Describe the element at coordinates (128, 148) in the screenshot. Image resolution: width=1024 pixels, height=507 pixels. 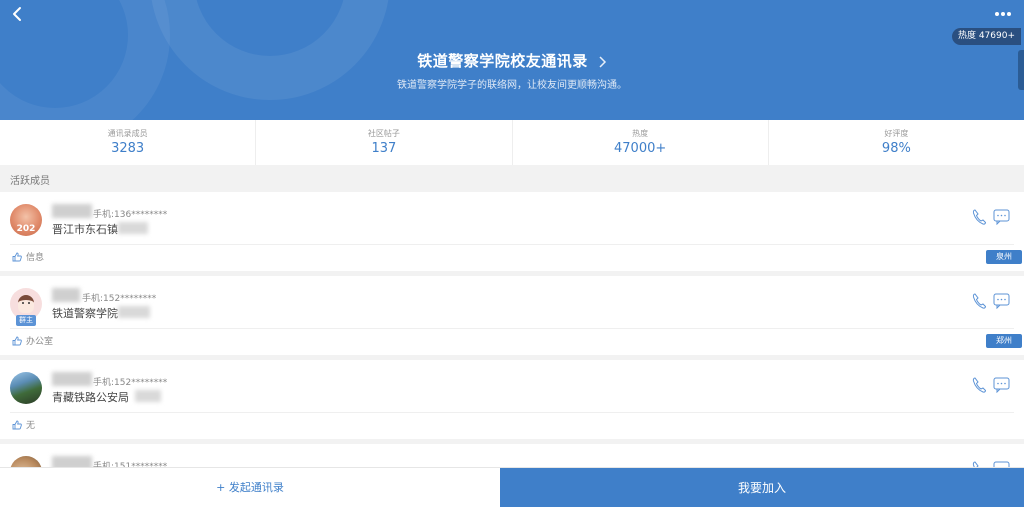
I see `stat-value: 3283` at that location.